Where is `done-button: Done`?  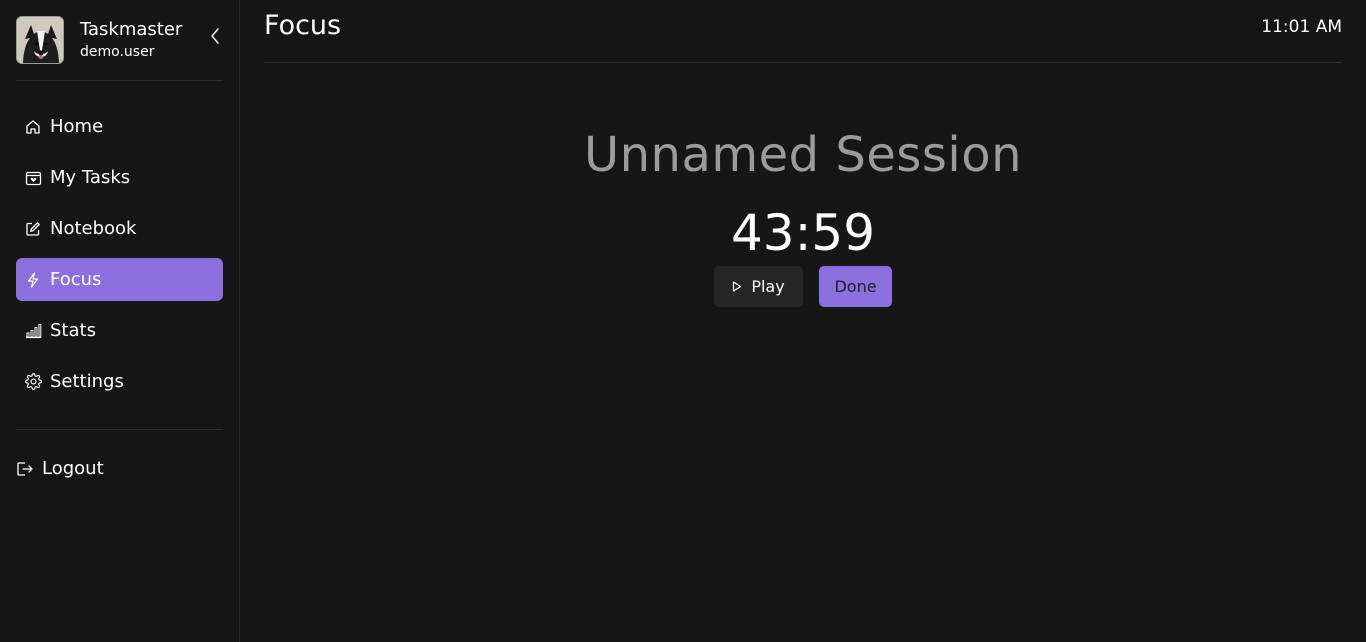
done-button: Done is located at coordinates (855, 286).